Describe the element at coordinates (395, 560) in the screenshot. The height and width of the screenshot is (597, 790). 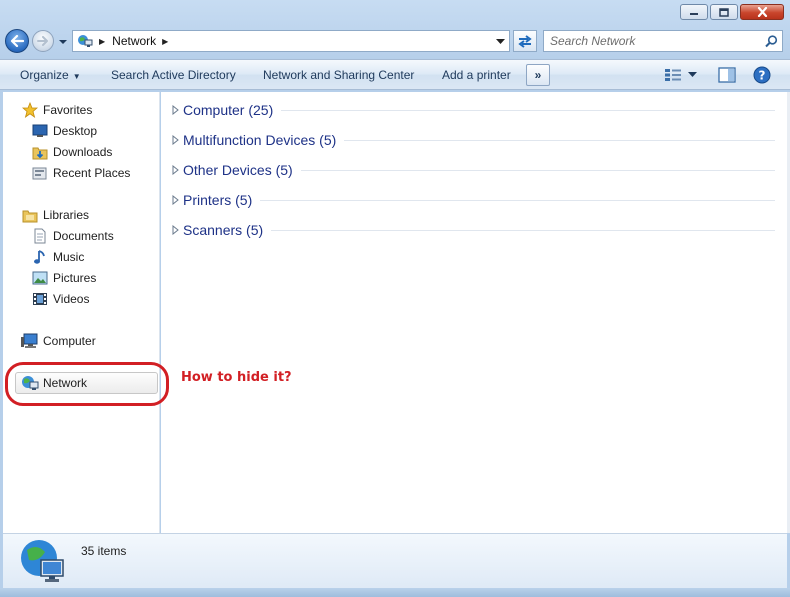
I see `details-pane: 35 items` at that location.